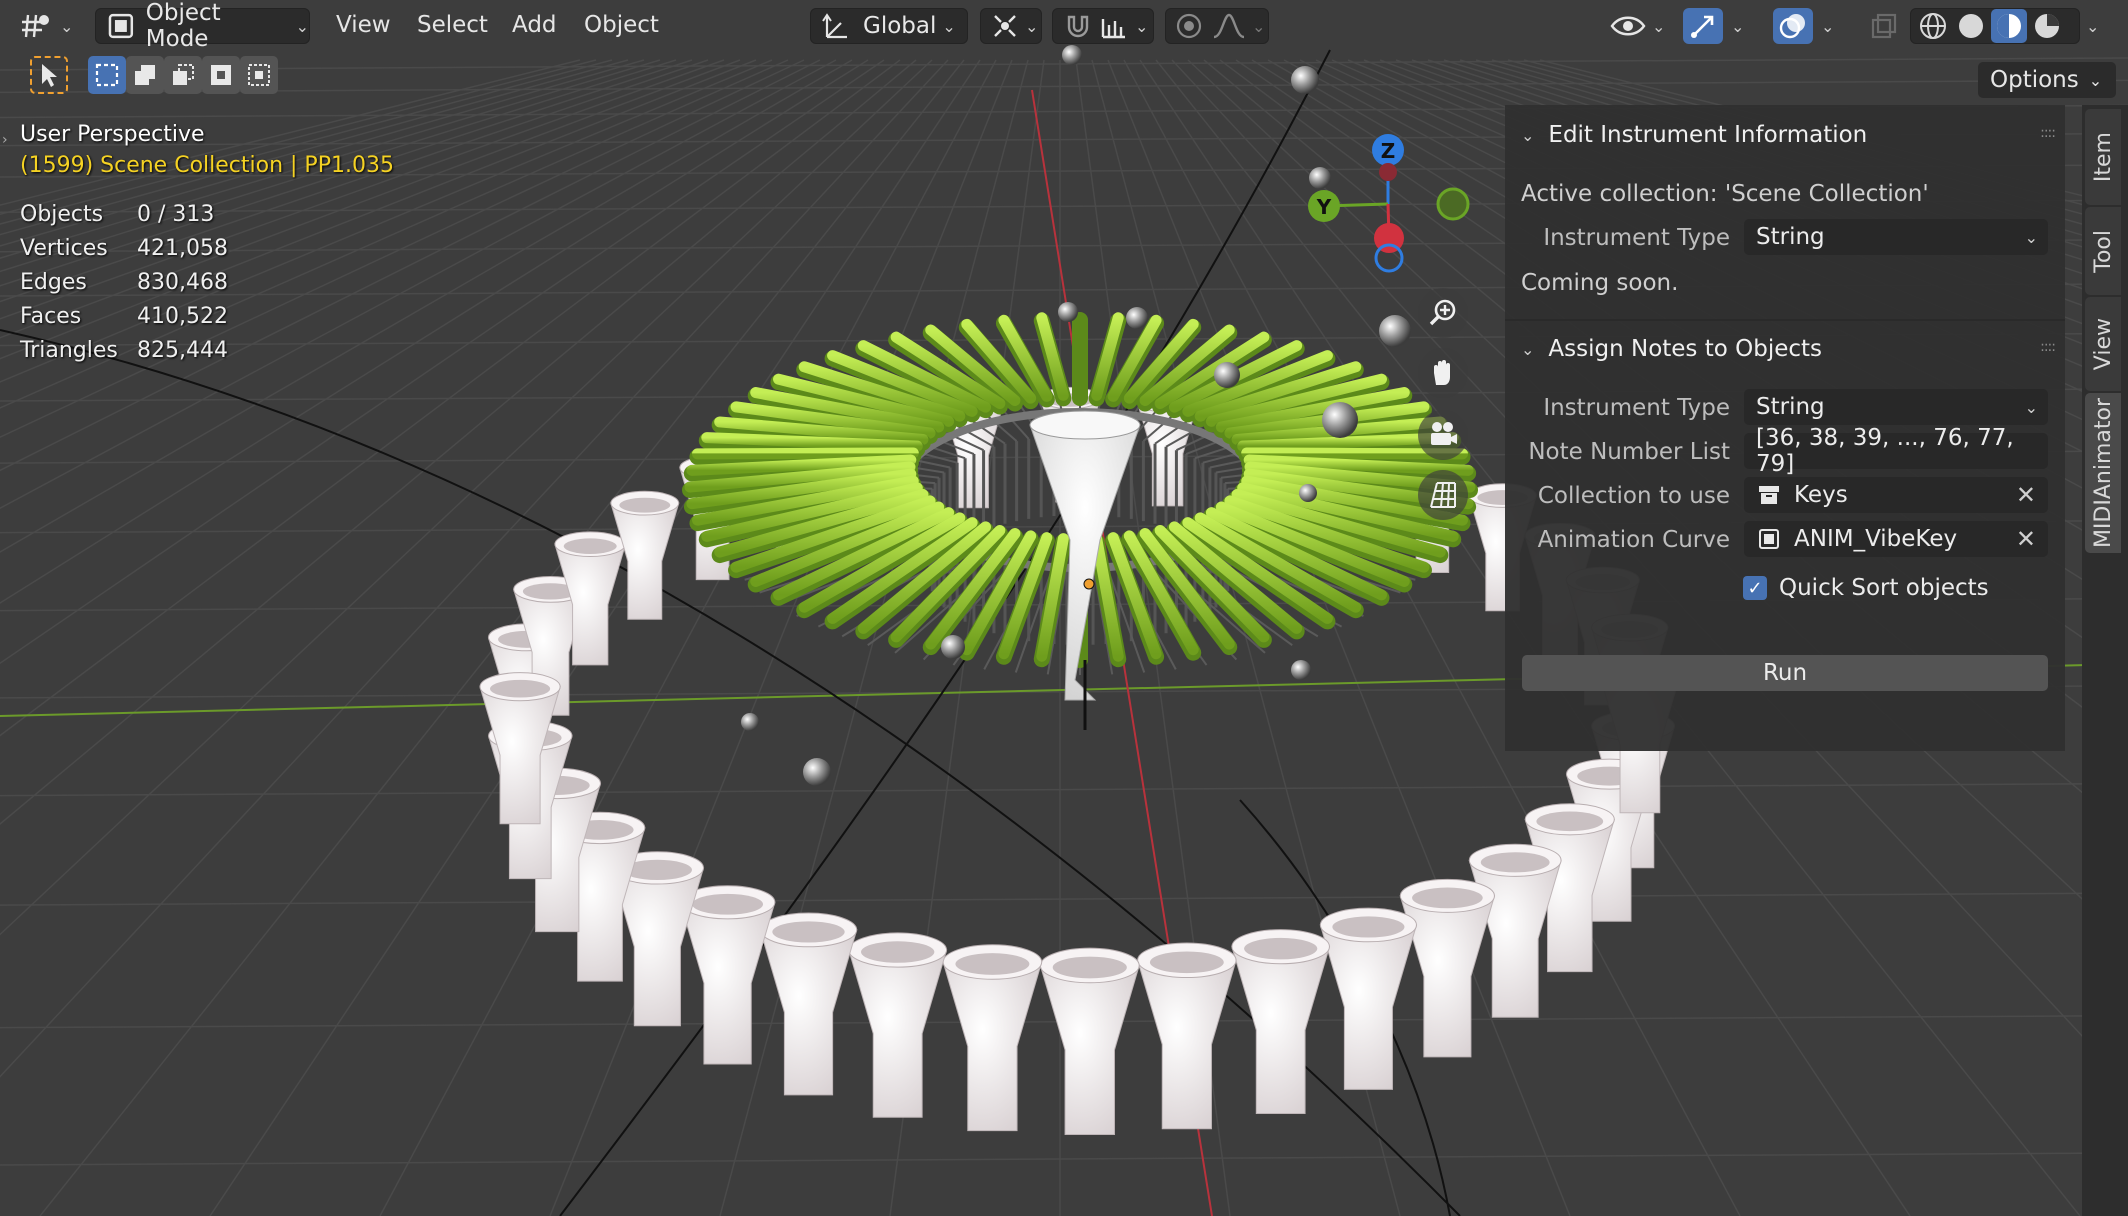 The height and width of the screenshot is (1216, 2128). I want to click on select-mode-new, so click(107, 75).